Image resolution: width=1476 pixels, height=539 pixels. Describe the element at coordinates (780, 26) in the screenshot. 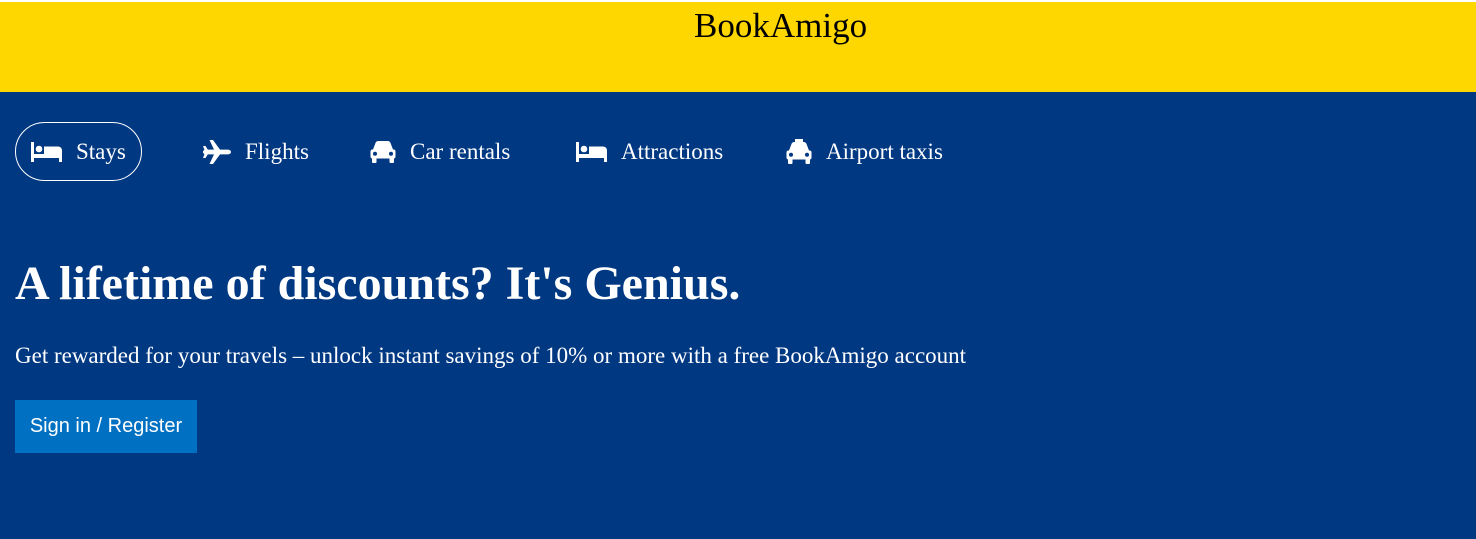

I see `brand-logo-text: BookAmigo` at that location.